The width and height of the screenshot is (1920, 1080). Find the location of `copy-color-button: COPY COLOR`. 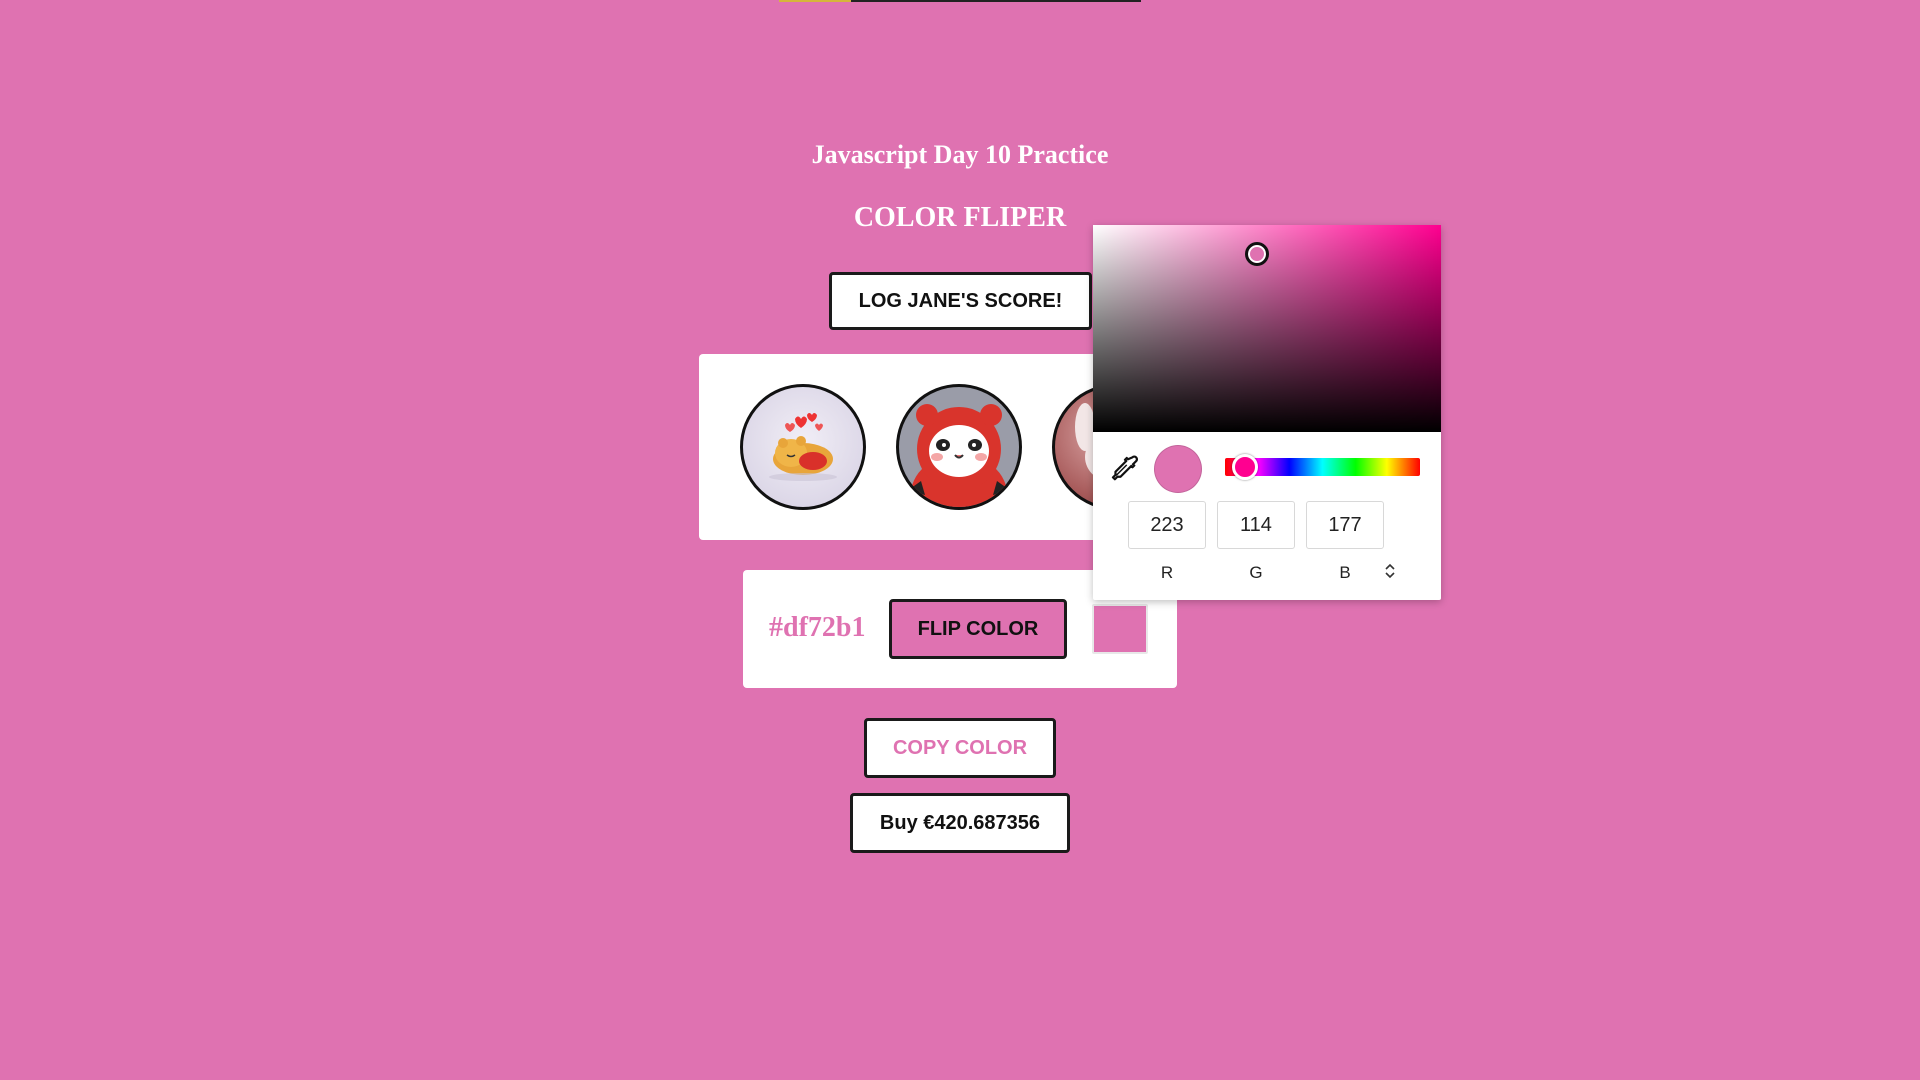

copy-color-button: COPY COLOR is located at coordinates (960, 748).